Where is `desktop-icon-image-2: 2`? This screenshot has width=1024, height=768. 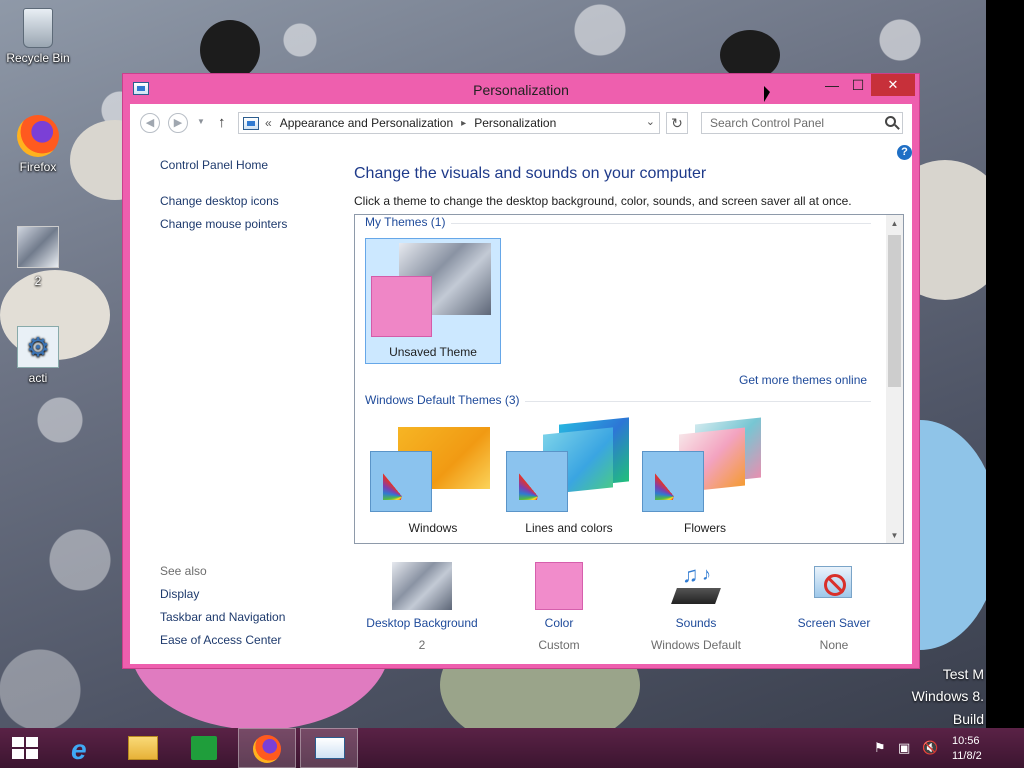
desktop-icon-image-2: 2 is located at coordinates (38, 257).